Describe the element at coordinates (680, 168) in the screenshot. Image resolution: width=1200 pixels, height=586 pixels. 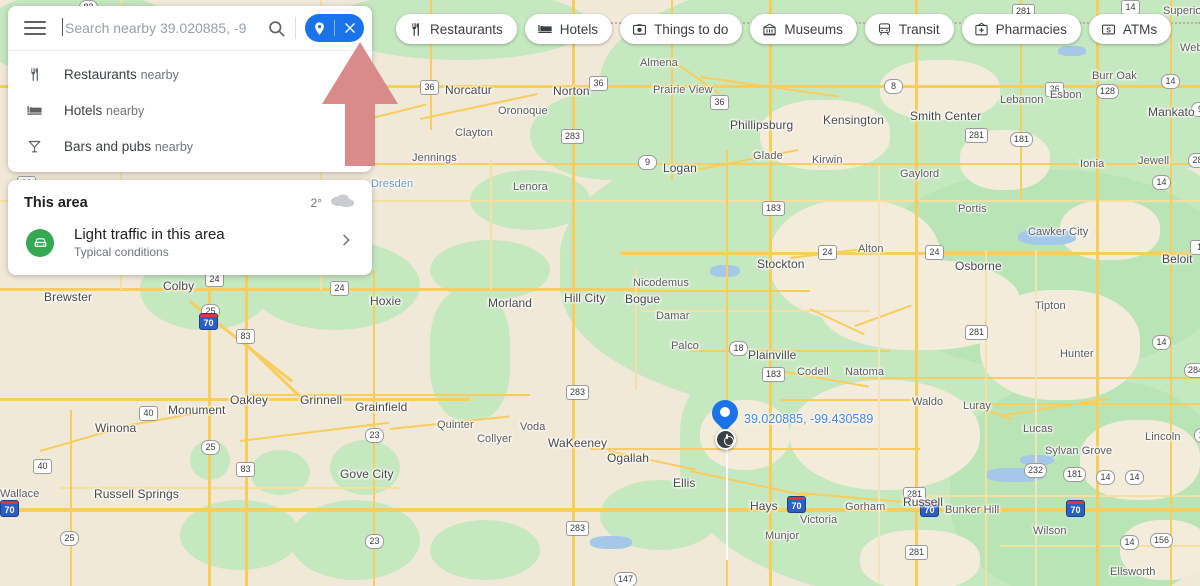
I see `map-label-city: Logan` at that location.